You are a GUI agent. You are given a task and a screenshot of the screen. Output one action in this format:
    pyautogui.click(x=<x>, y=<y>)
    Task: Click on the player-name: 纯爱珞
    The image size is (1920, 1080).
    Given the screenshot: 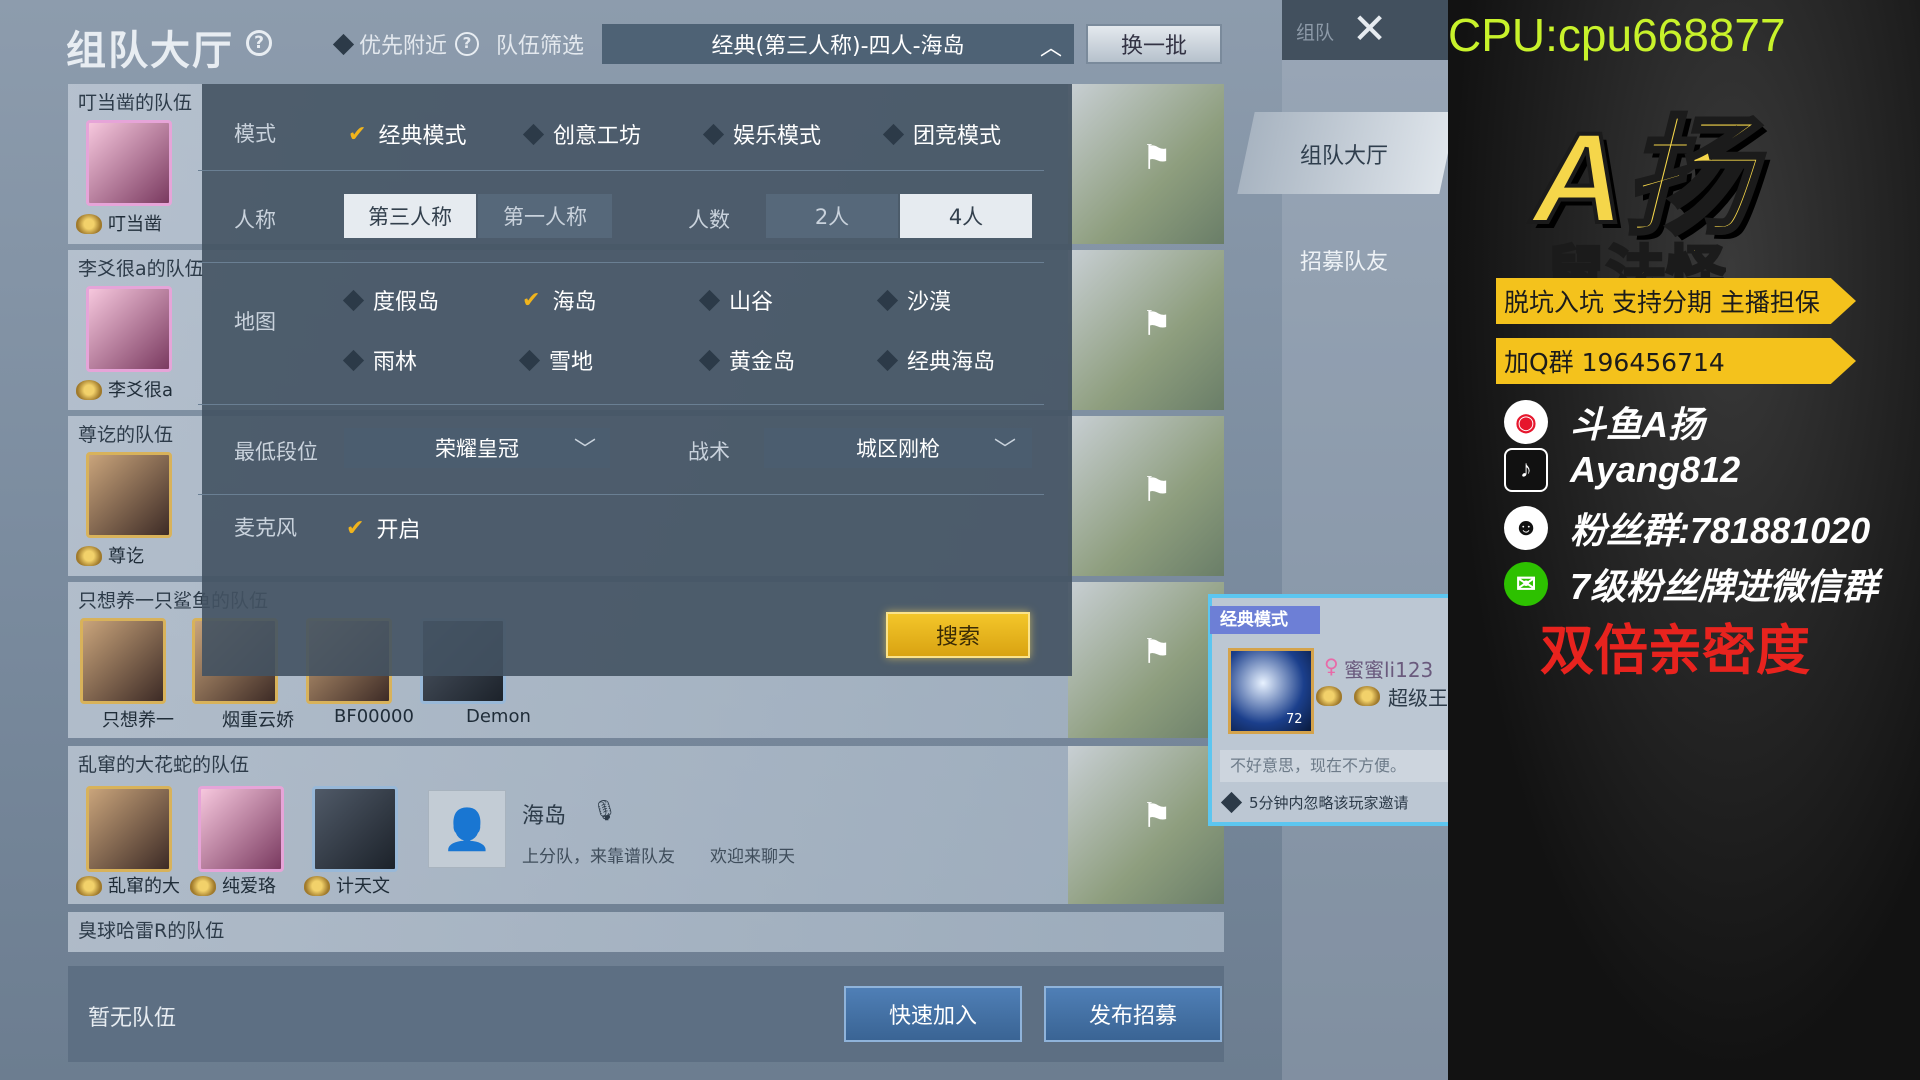 What is the action you would take?
    pyautogui.click(x=249, y=886)
    